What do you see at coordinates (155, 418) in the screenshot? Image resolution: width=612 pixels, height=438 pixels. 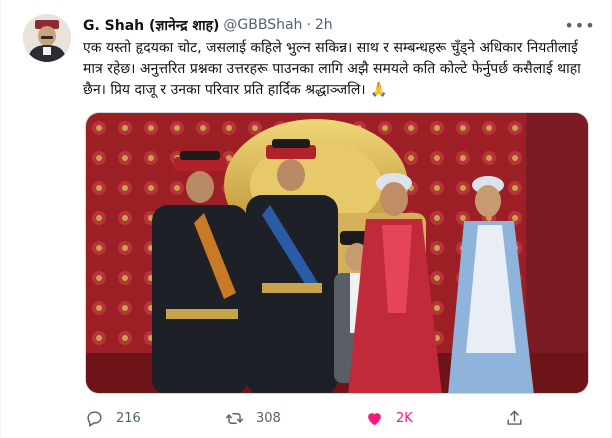 I see `reply-button: 216` at bounding box center [155, 418].